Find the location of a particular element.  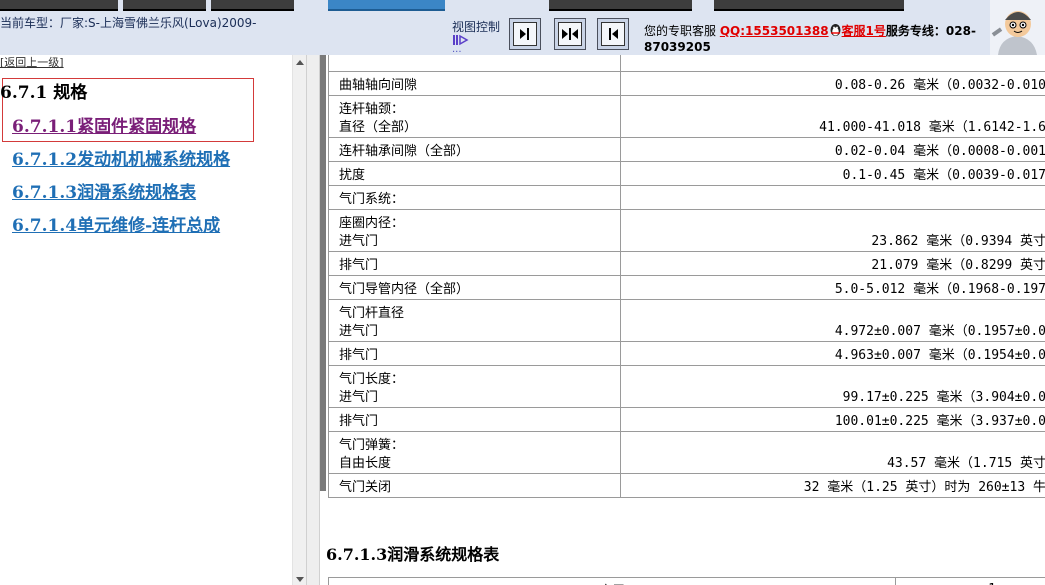

spec-value-cell: 99.17±0.225 毫米（3.904±0.0 is located at coordinates (832, 386).